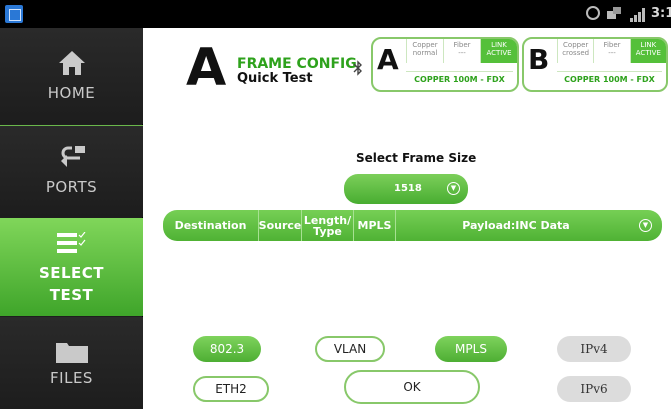 This screenshot has width=671, height=409. I want to click on signal-icon, so click(638, 15).